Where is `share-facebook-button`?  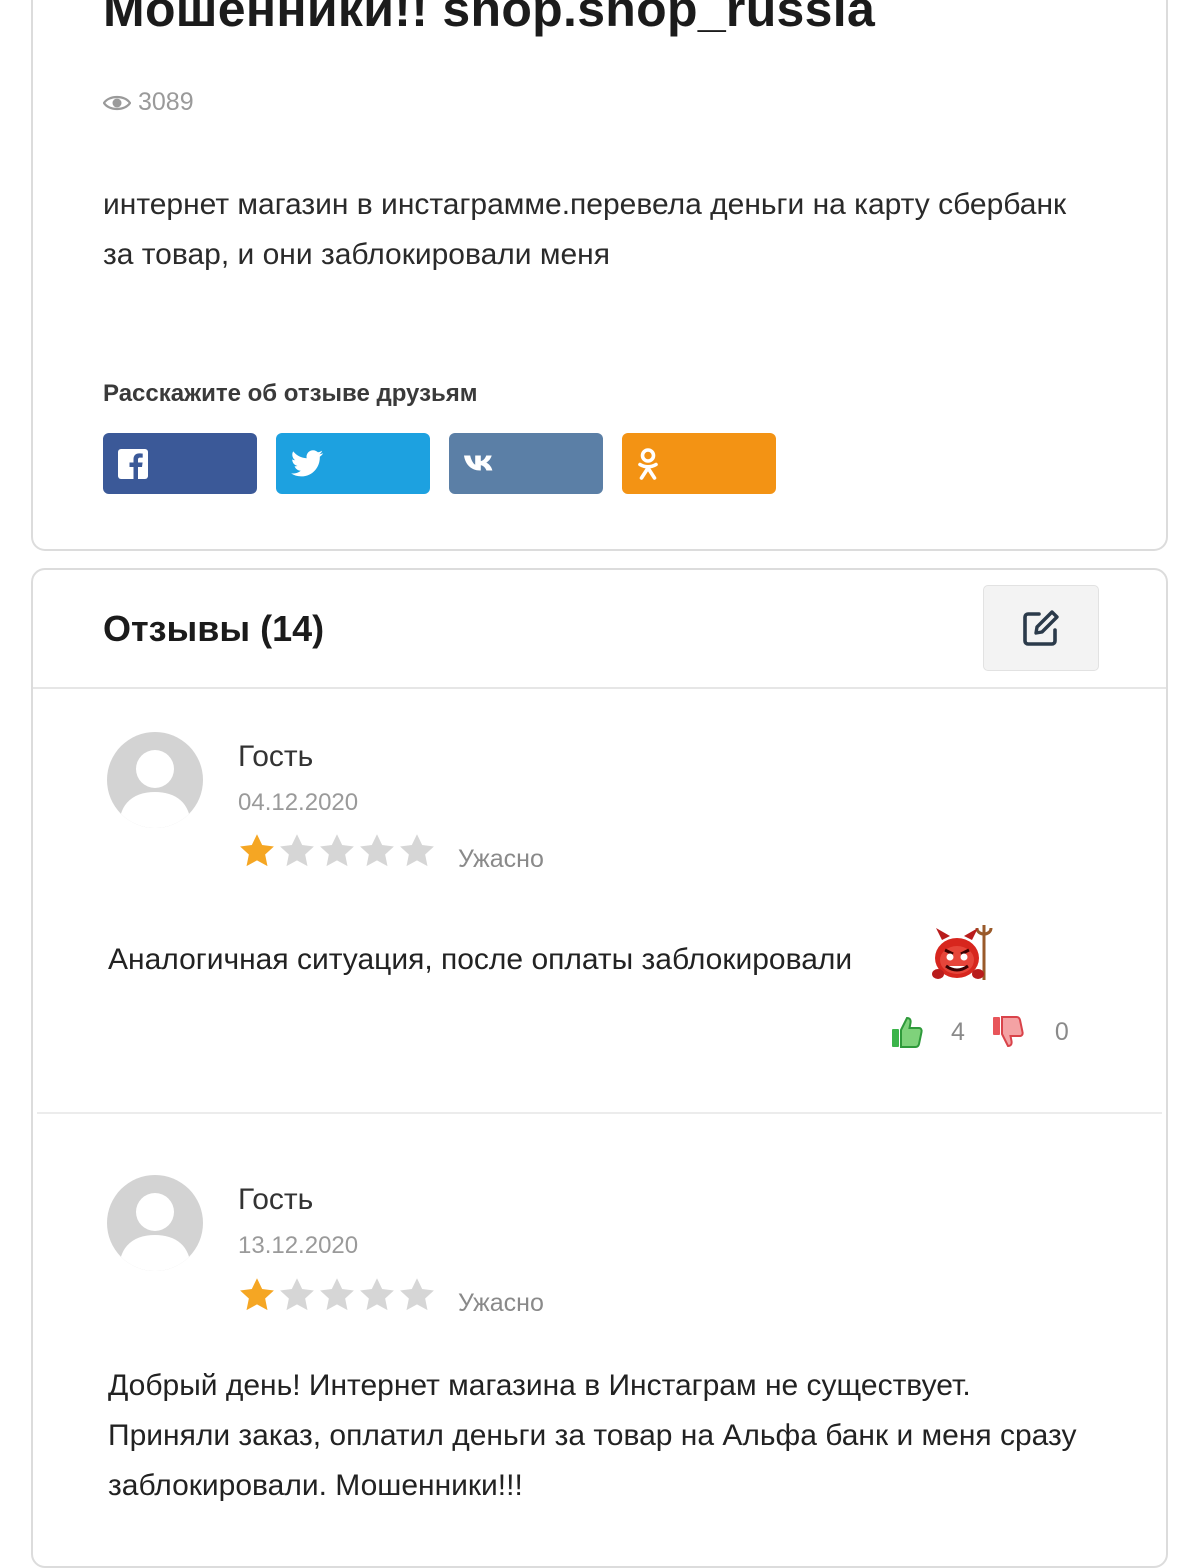 share-facebook-button is located at coordinates (180, 463).